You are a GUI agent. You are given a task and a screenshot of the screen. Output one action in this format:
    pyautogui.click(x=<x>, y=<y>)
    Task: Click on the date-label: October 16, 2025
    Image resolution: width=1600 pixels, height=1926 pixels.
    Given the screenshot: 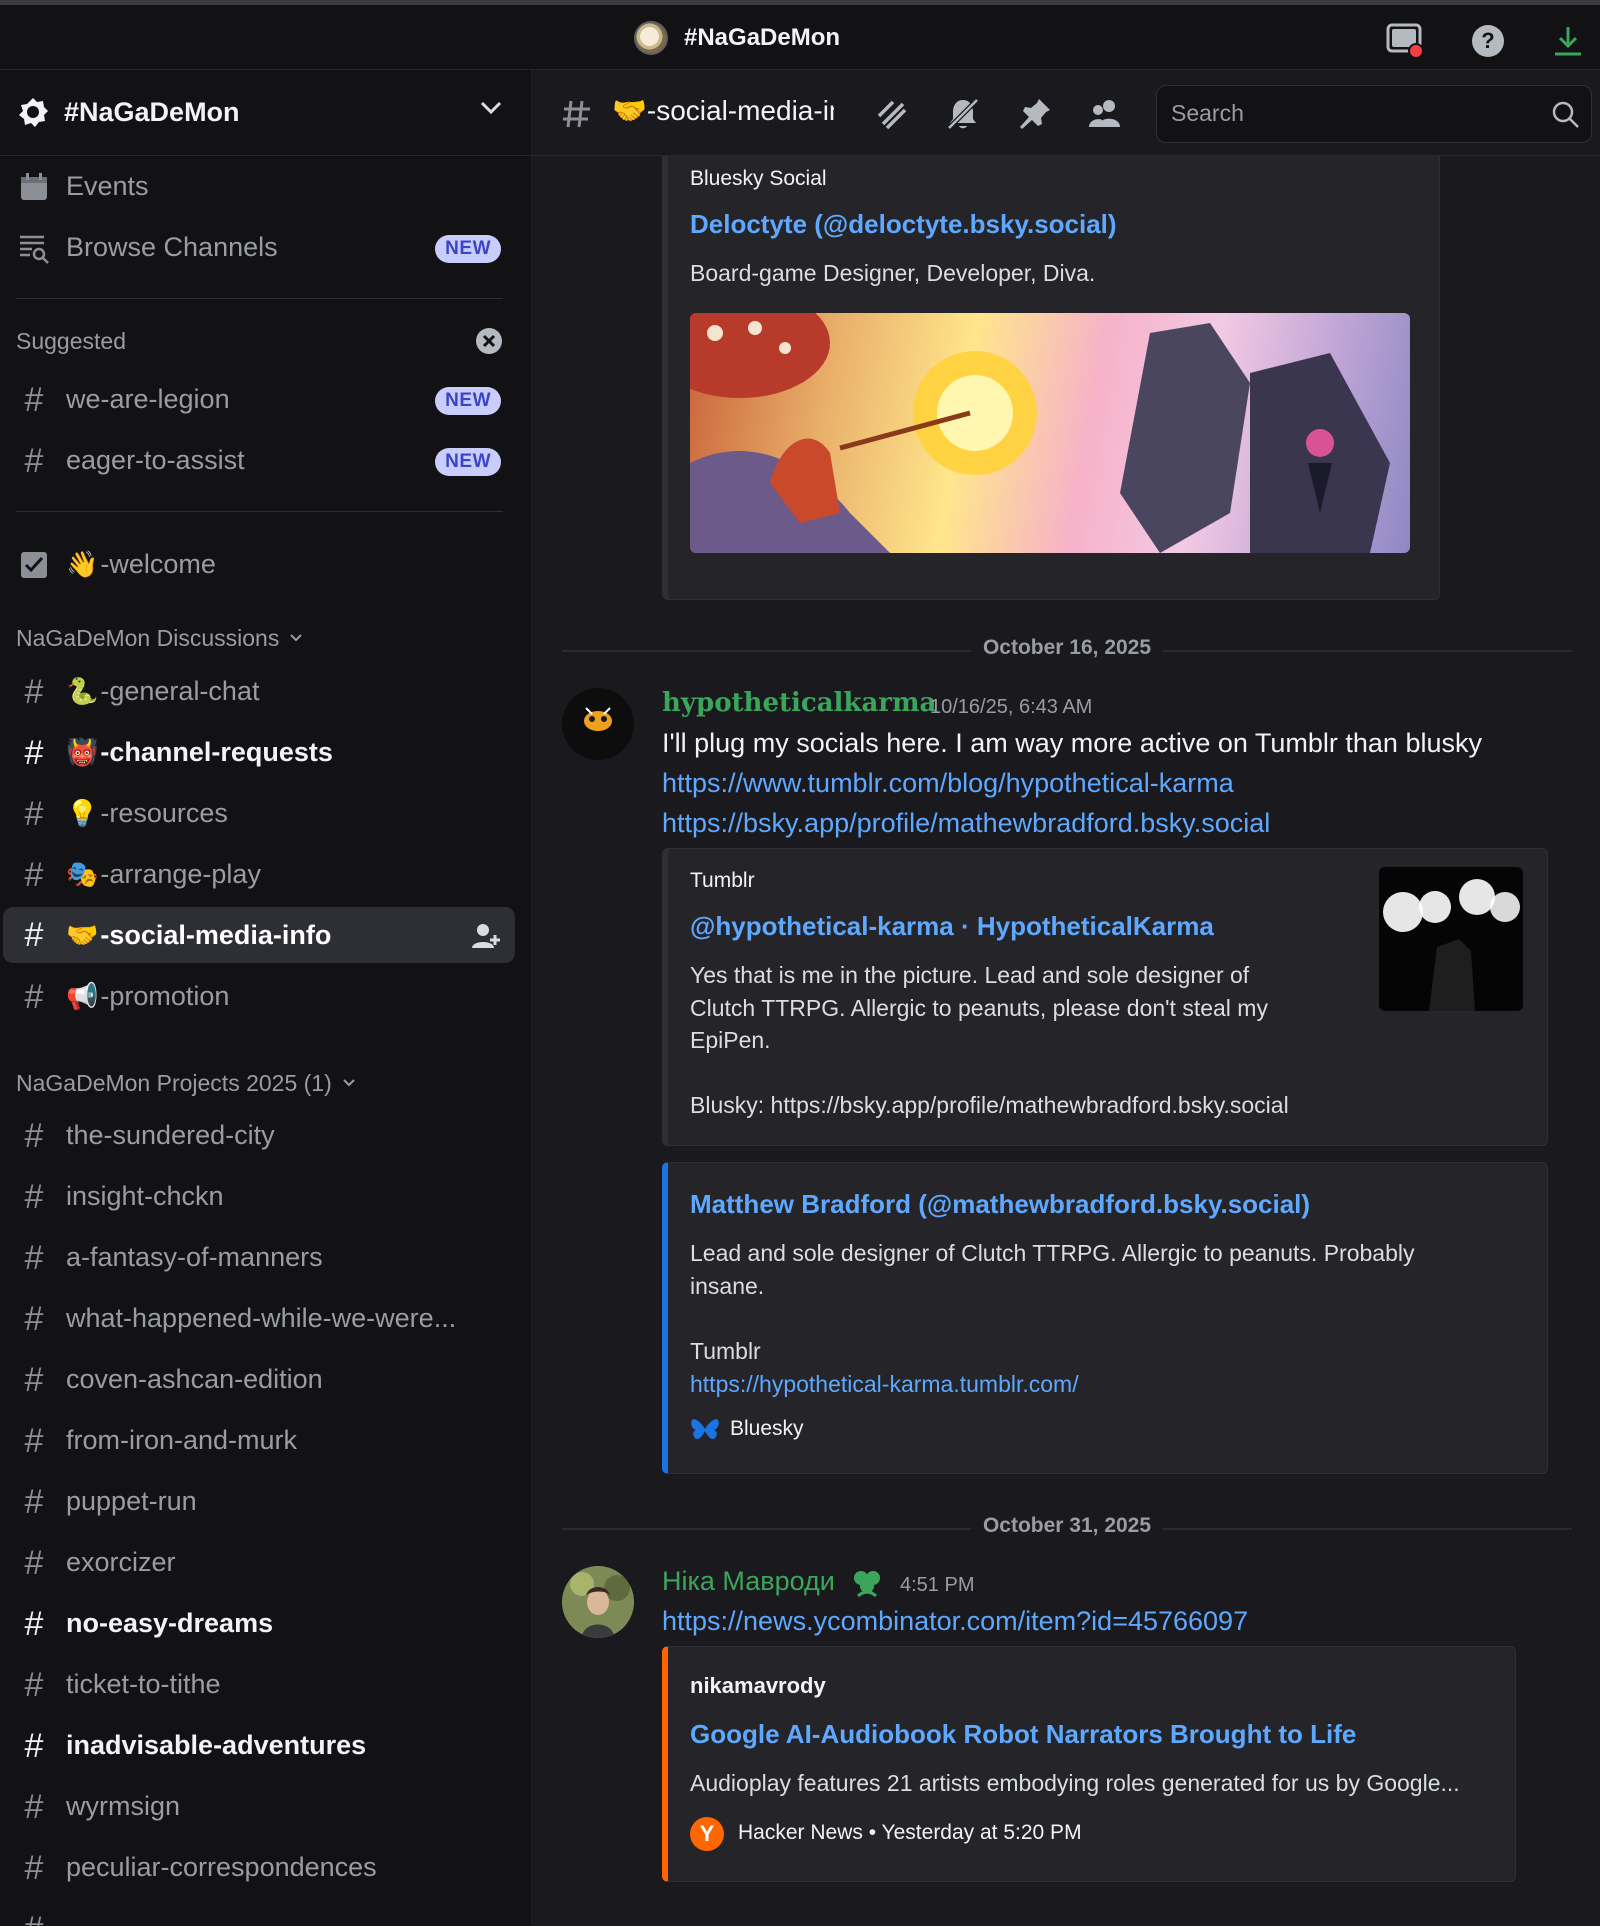 What is the action you would take?
    pyautogui.click(x=1067, y=648)
    